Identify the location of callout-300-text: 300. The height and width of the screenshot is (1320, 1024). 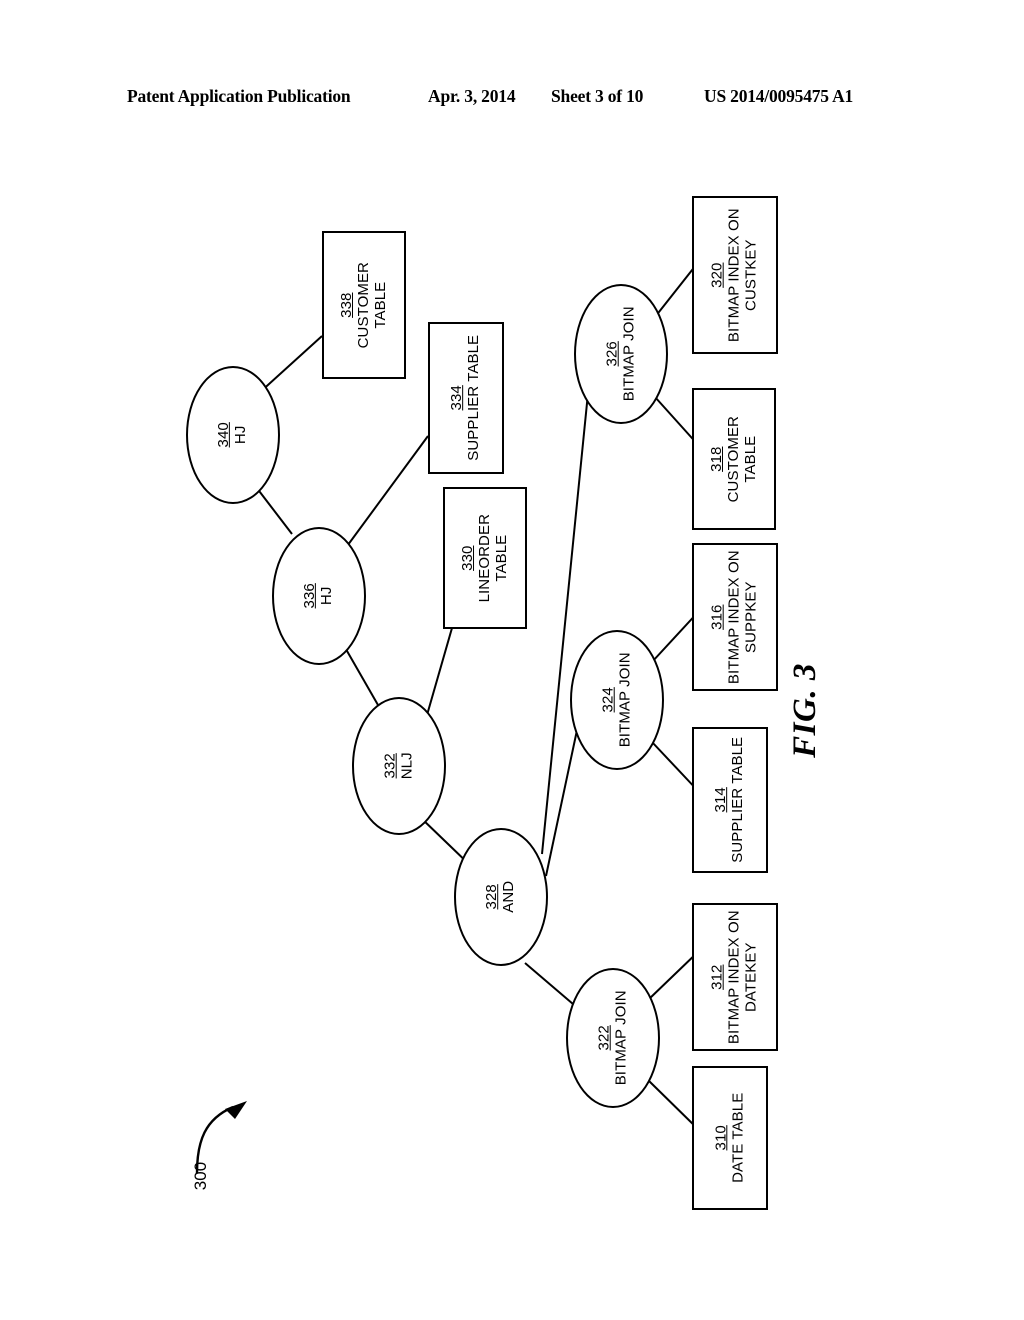
(200, 1176).